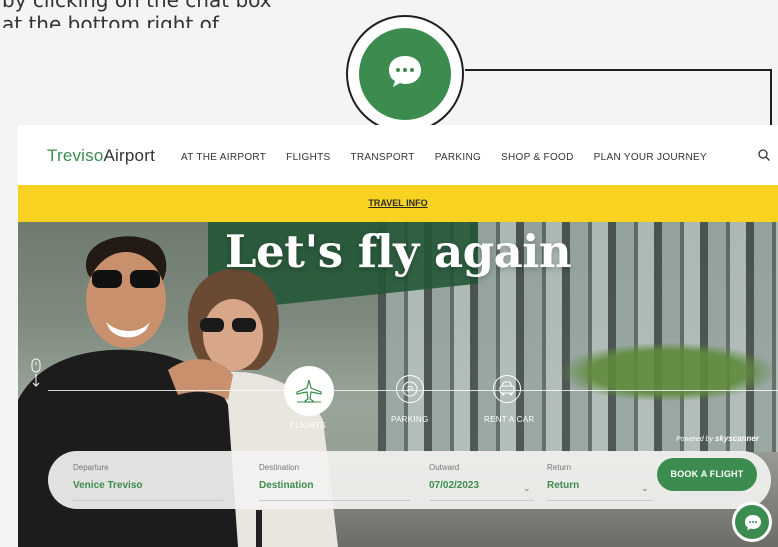 The image size is (778, 547). Describe the element at coordinates (148, 500) in the screenshot. I see `departure-underline` at that location.